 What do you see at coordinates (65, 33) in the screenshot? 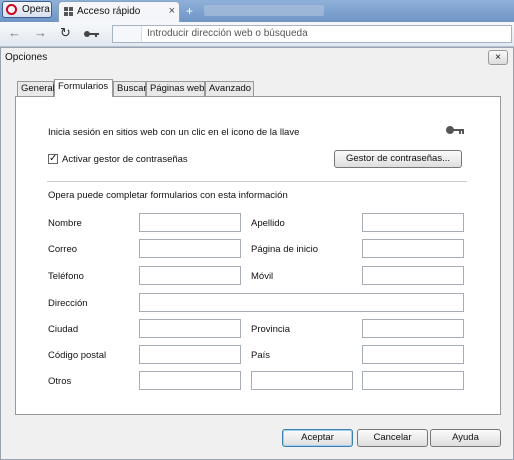
I see `reload-icon: ↻` at bounding box center [65, 33].